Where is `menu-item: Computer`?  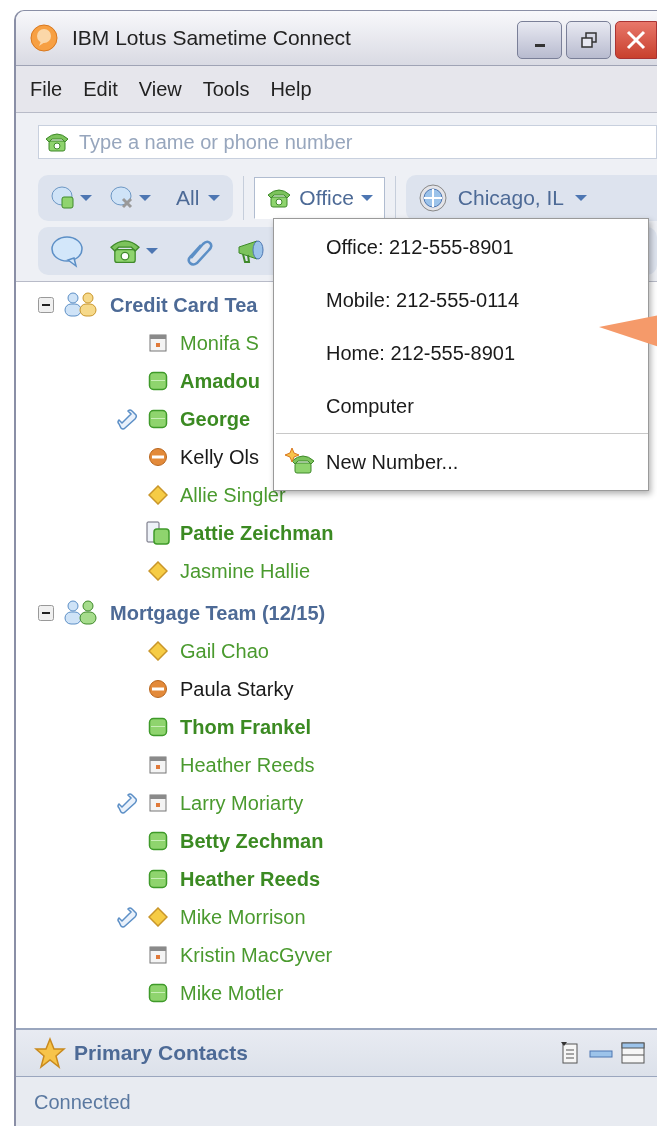
menu-item: Computer is located at coordinates (461, 406).